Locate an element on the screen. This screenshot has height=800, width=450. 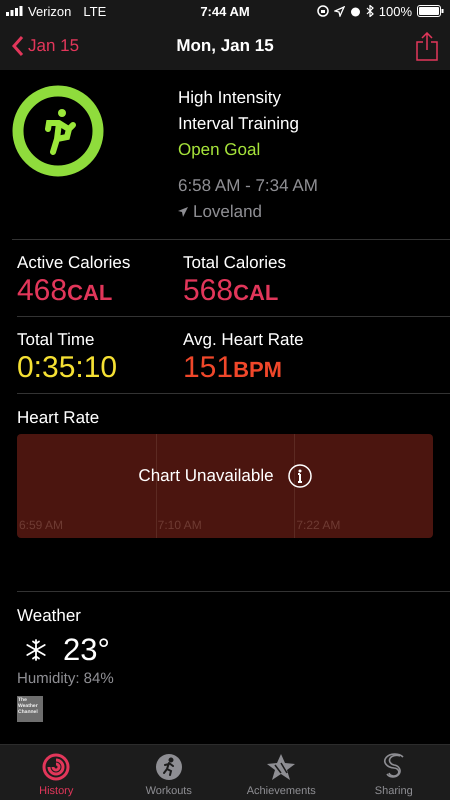
workout-name: Interval Training is located at coordinates (239, 124).